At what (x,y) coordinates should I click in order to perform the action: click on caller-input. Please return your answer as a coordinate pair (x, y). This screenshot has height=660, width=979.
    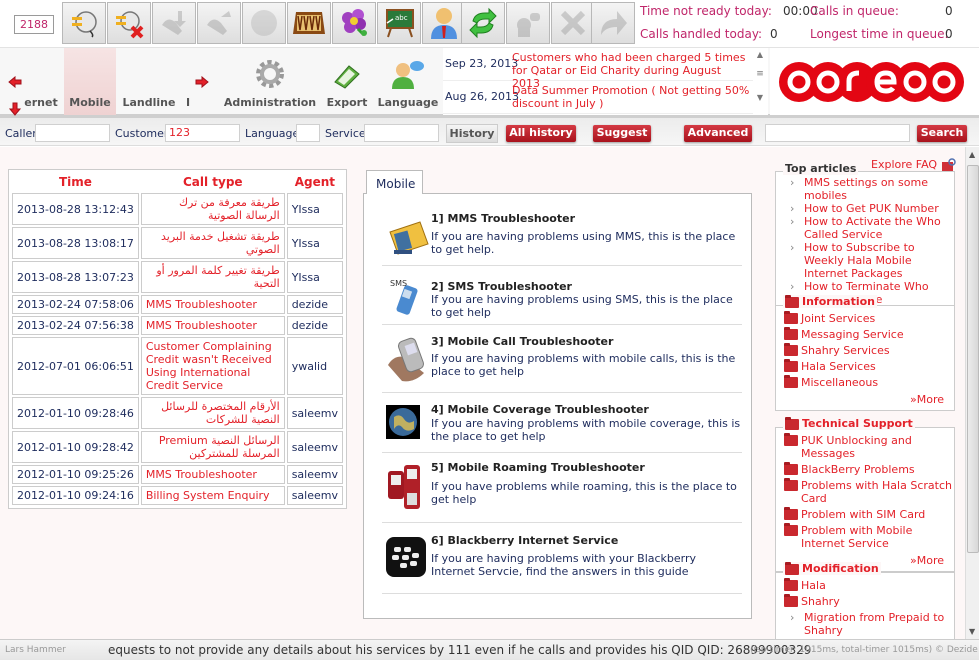
    Looking at the image, I should click on (72, 133).